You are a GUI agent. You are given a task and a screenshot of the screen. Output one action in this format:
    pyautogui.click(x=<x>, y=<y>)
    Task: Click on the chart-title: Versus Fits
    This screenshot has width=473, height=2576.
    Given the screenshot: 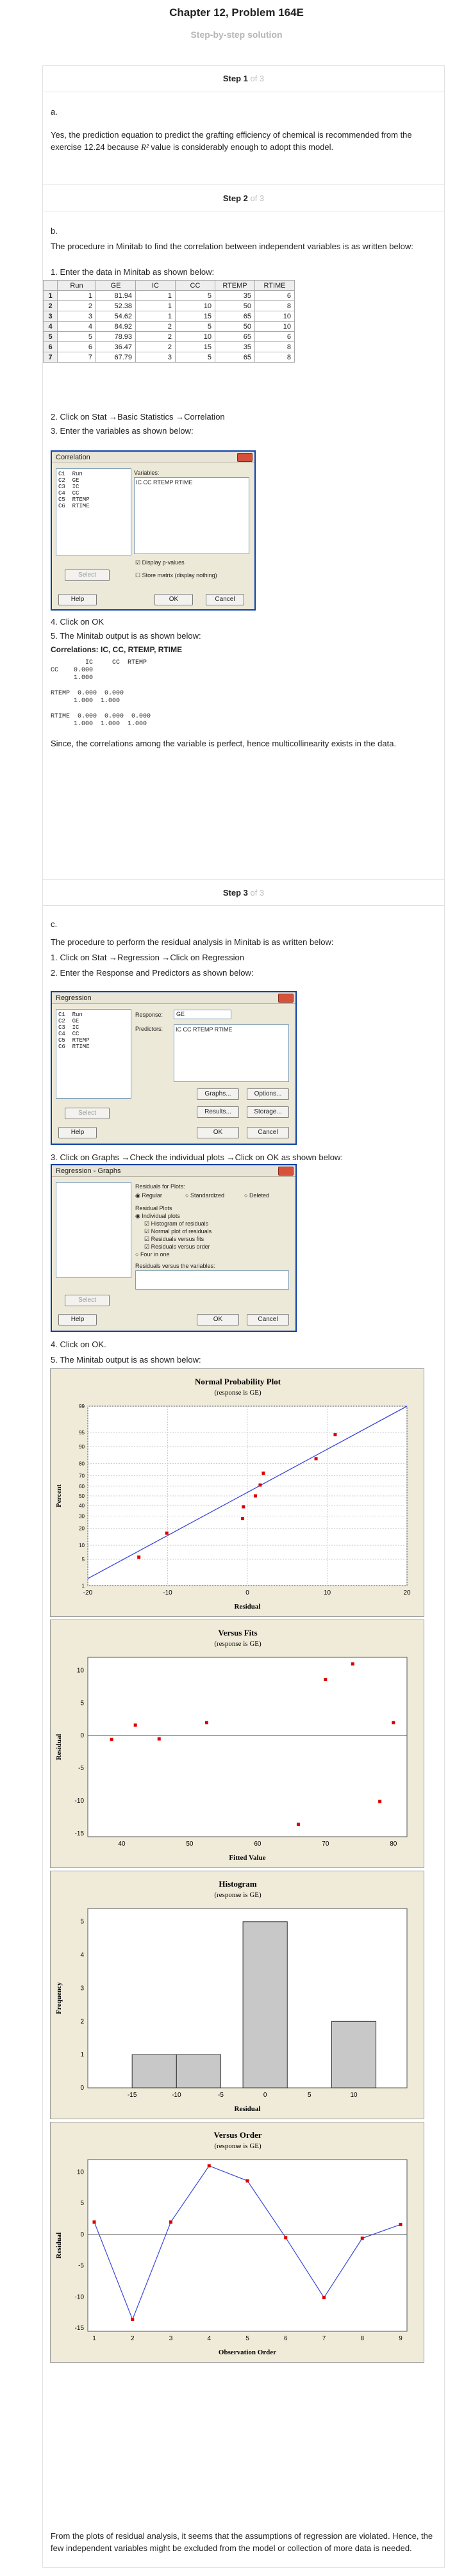 What is the action you would take?
    pyautogui.click(x=237, y=1632)
    